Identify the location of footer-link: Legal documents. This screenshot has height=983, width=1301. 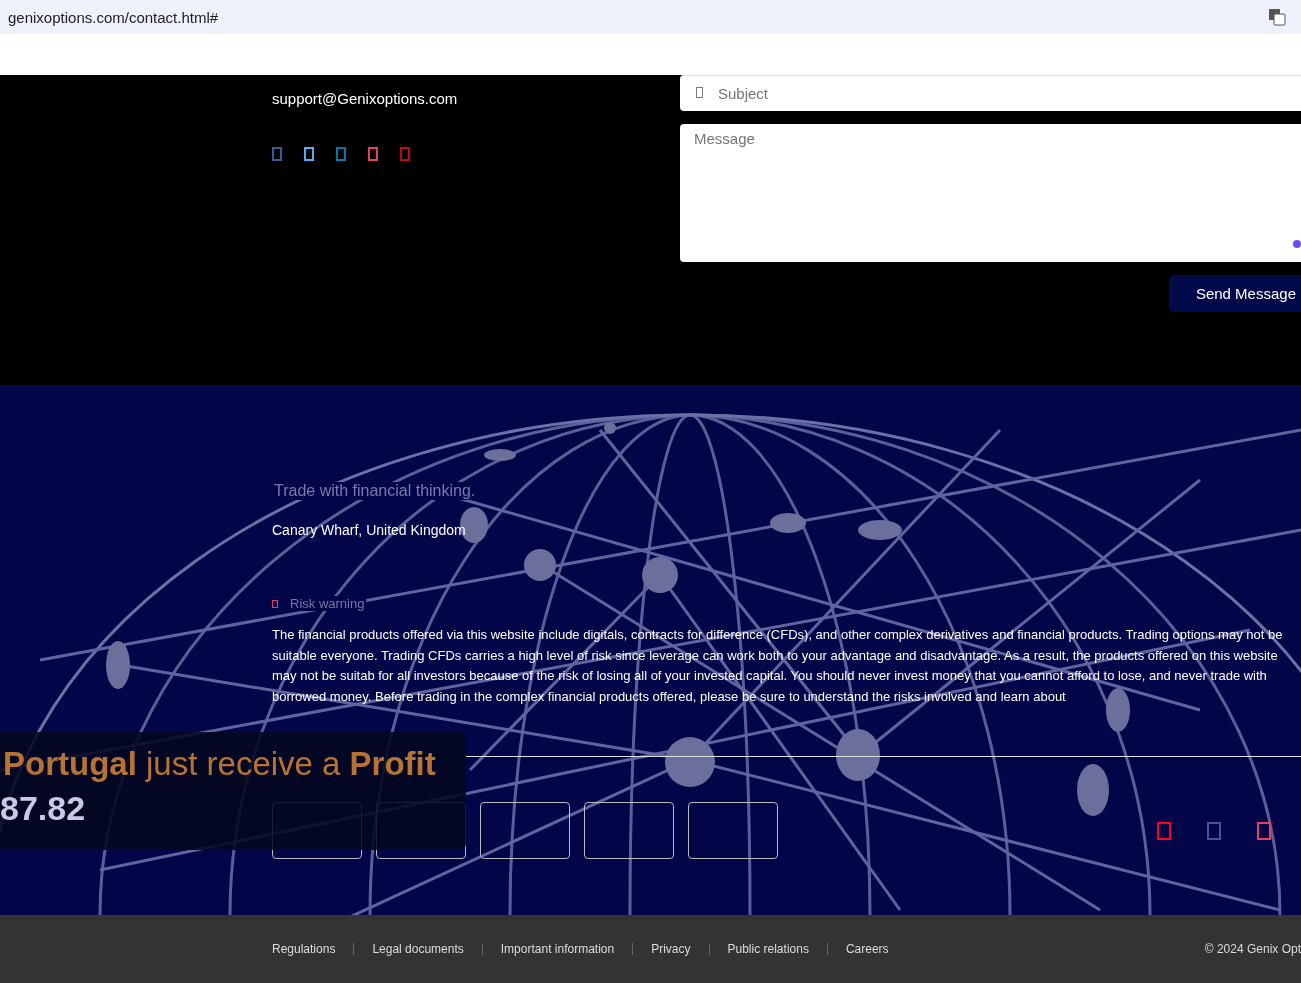
(418, 949).